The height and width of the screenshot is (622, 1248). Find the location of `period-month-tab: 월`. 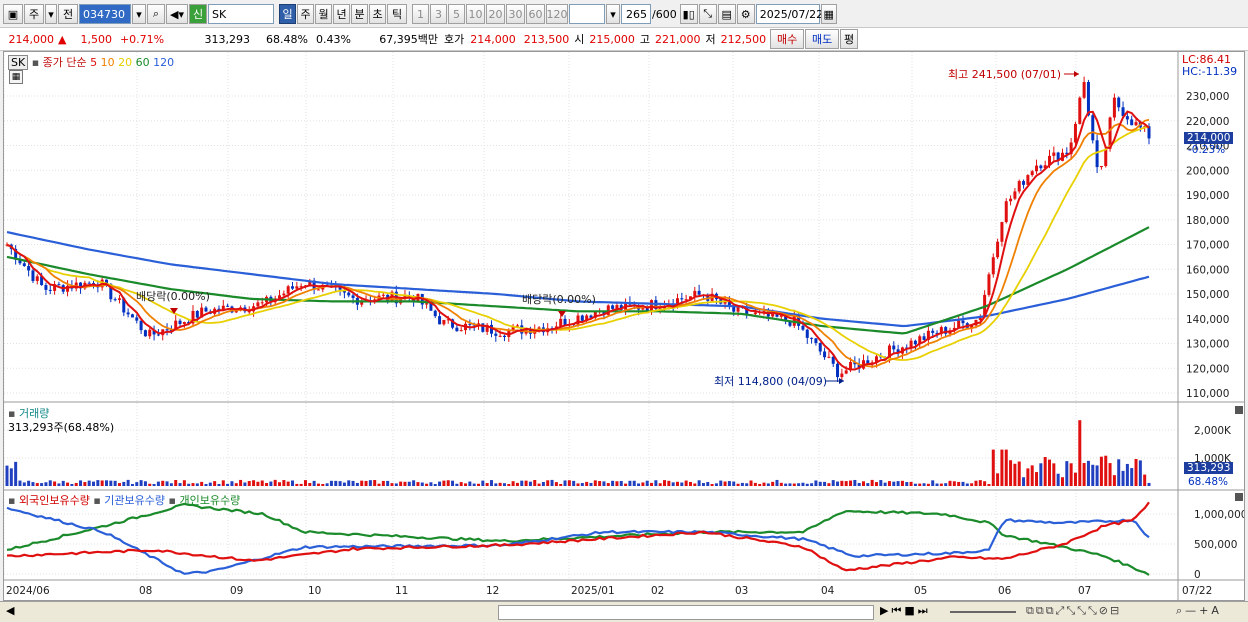

period-month-tab: 월 is located at coordinates (323, 14).